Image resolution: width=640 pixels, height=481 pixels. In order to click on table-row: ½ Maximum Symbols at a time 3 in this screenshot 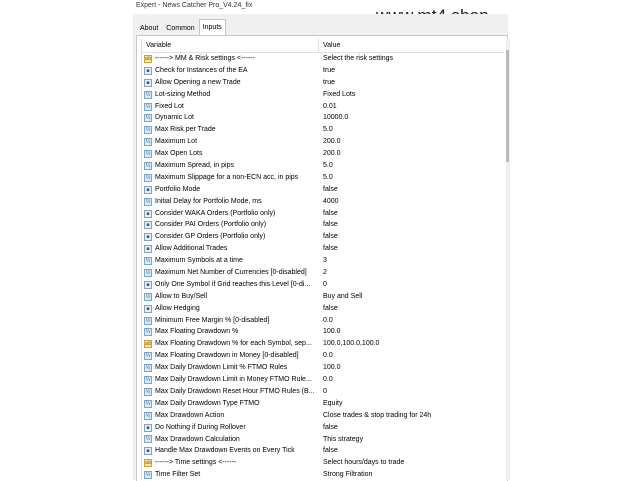, I will do `click(323, 261)`.